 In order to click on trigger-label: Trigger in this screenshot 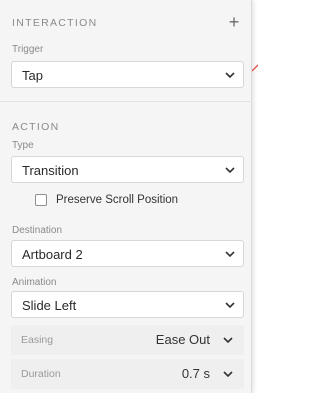, I will do `click(28, 49)`.